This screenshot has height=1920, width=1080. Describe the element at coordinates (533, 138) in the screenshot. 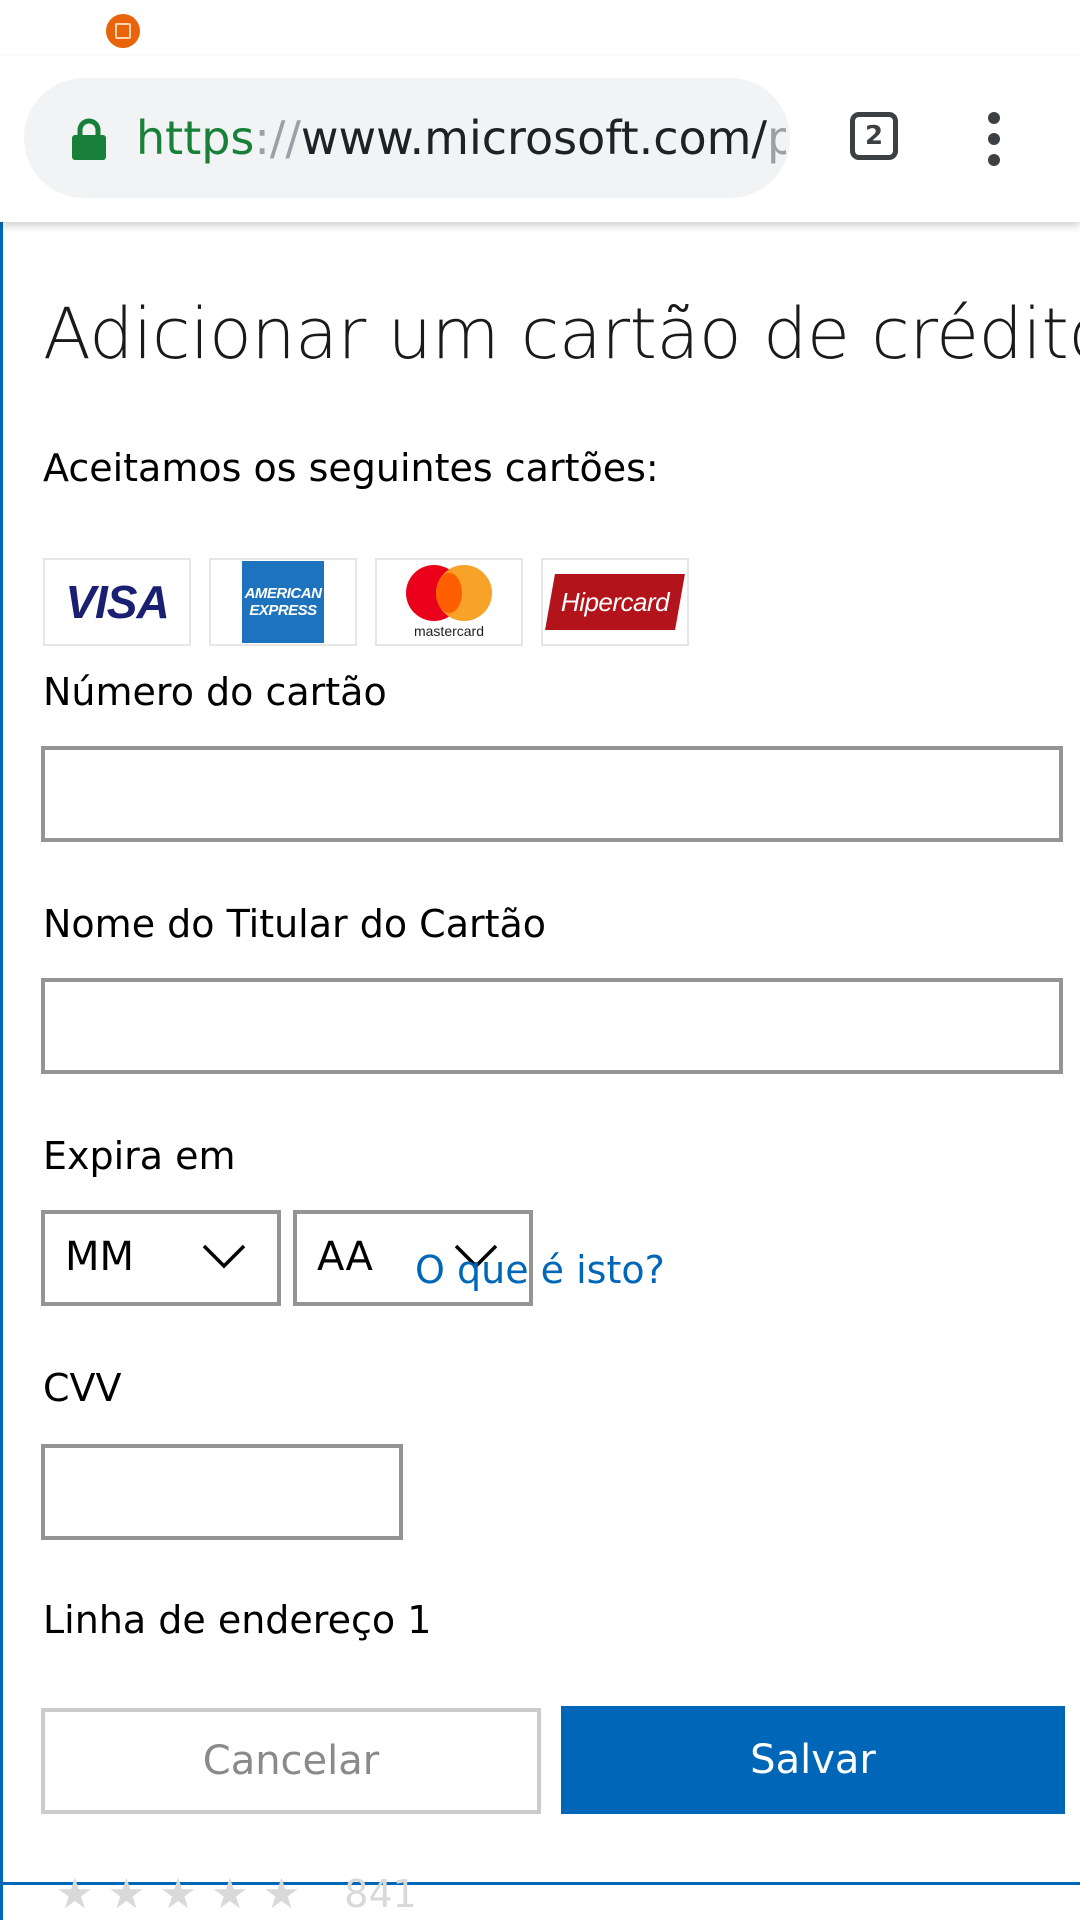

I see `url-host: www.microsoft.com/` at that location.